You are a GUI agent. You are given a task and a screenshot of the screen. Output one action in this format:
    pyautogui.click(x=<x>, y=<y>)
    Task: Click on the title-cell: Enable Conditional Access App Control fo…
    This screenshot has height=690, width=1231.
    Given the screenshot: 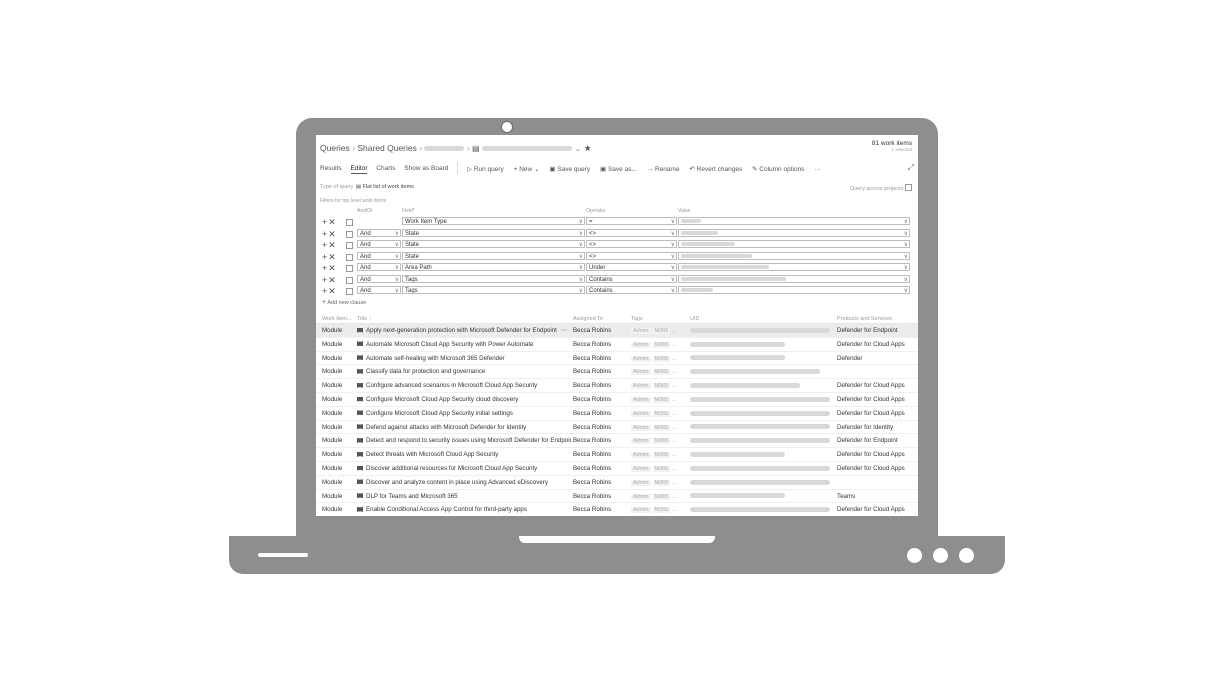 What is the action you would take?
    pyautogui.click(x=464, y=509)
    